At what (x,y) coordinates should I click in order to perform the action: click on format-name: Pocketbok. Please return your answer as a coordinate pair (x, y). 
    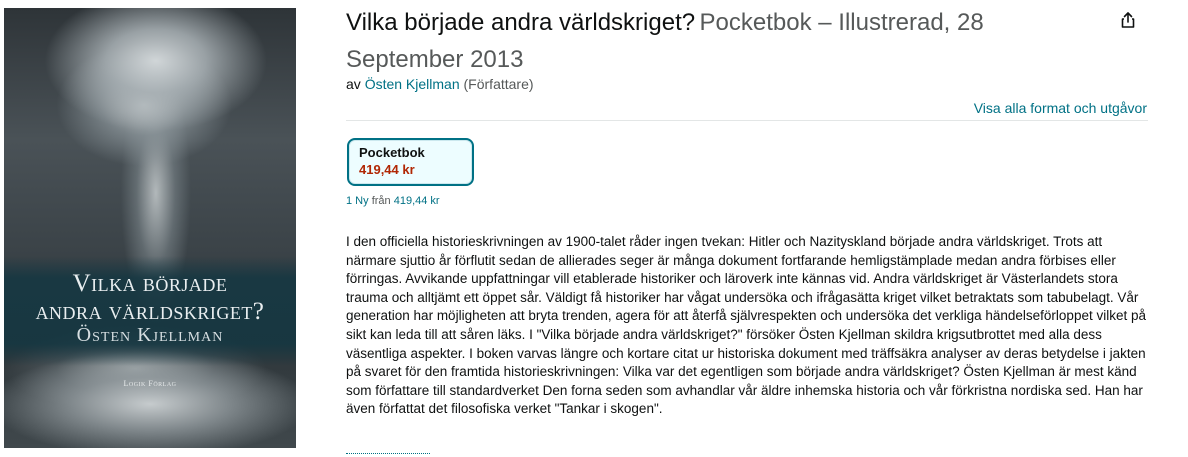
    Looking at the image, I should click on (392, 152).